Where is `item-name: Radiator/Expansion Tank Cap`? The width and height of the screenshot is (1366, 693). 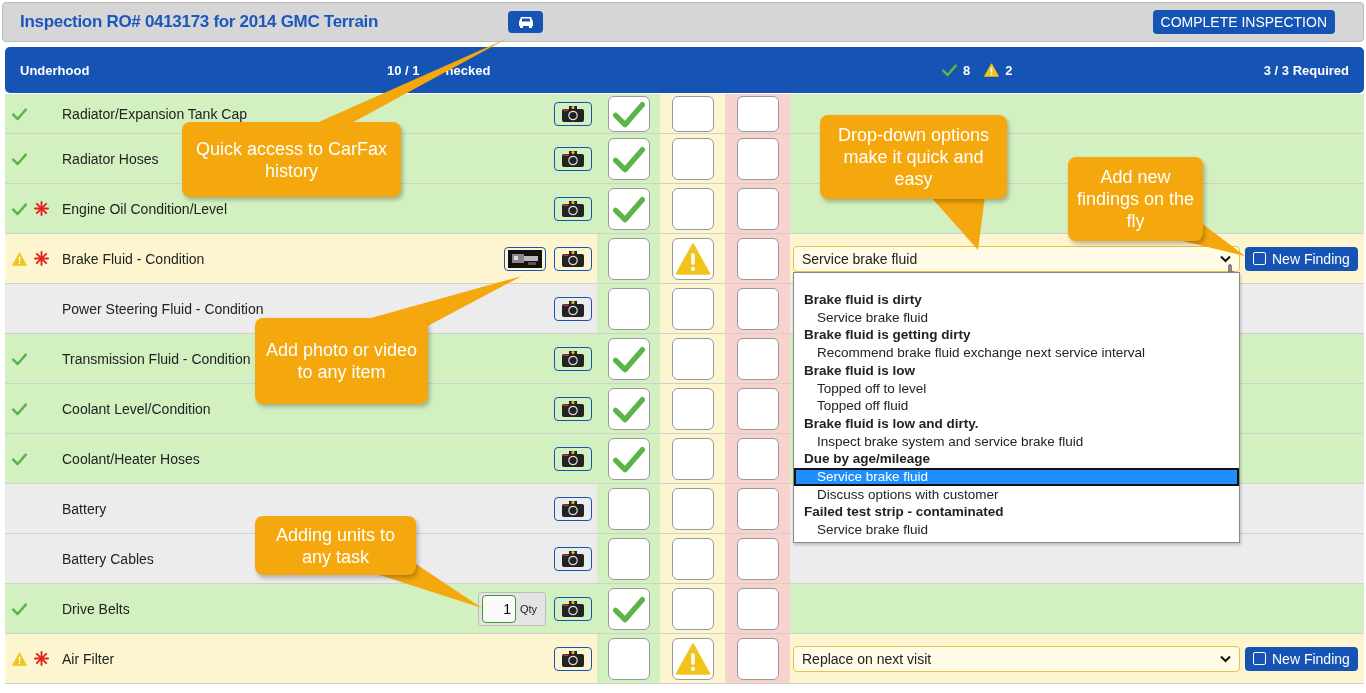 item-name: Radiator/Expansion Tank Cap is located at coordinates (154, 113).